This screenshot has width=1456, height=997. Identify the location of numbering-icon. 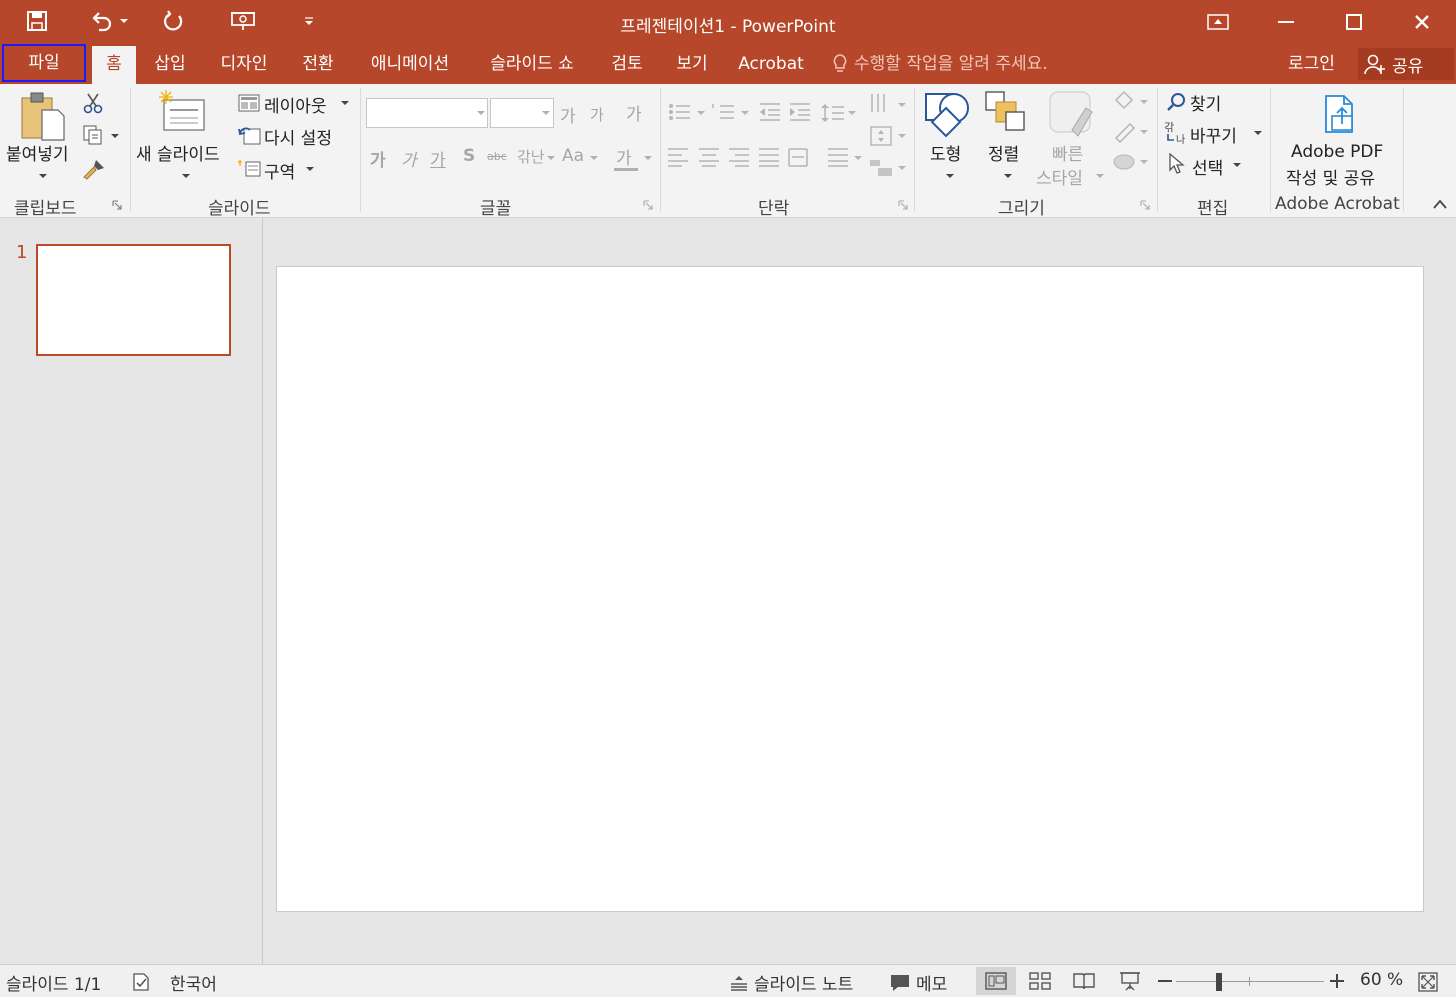
(732, 112).